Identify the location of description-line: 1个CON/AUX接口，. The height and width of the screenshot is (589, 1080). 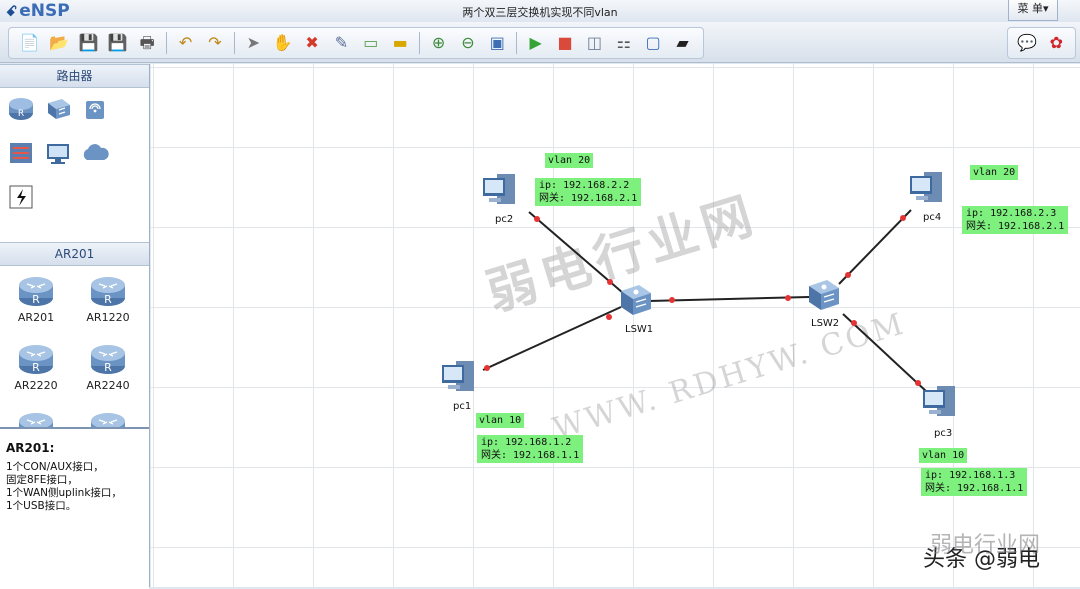
(55, 467).